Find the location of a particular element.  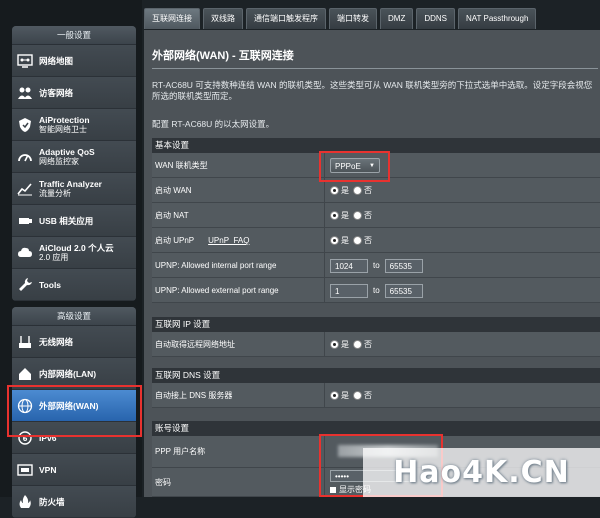

auto-dns-yes-radio is located at coordinates (334, 395).